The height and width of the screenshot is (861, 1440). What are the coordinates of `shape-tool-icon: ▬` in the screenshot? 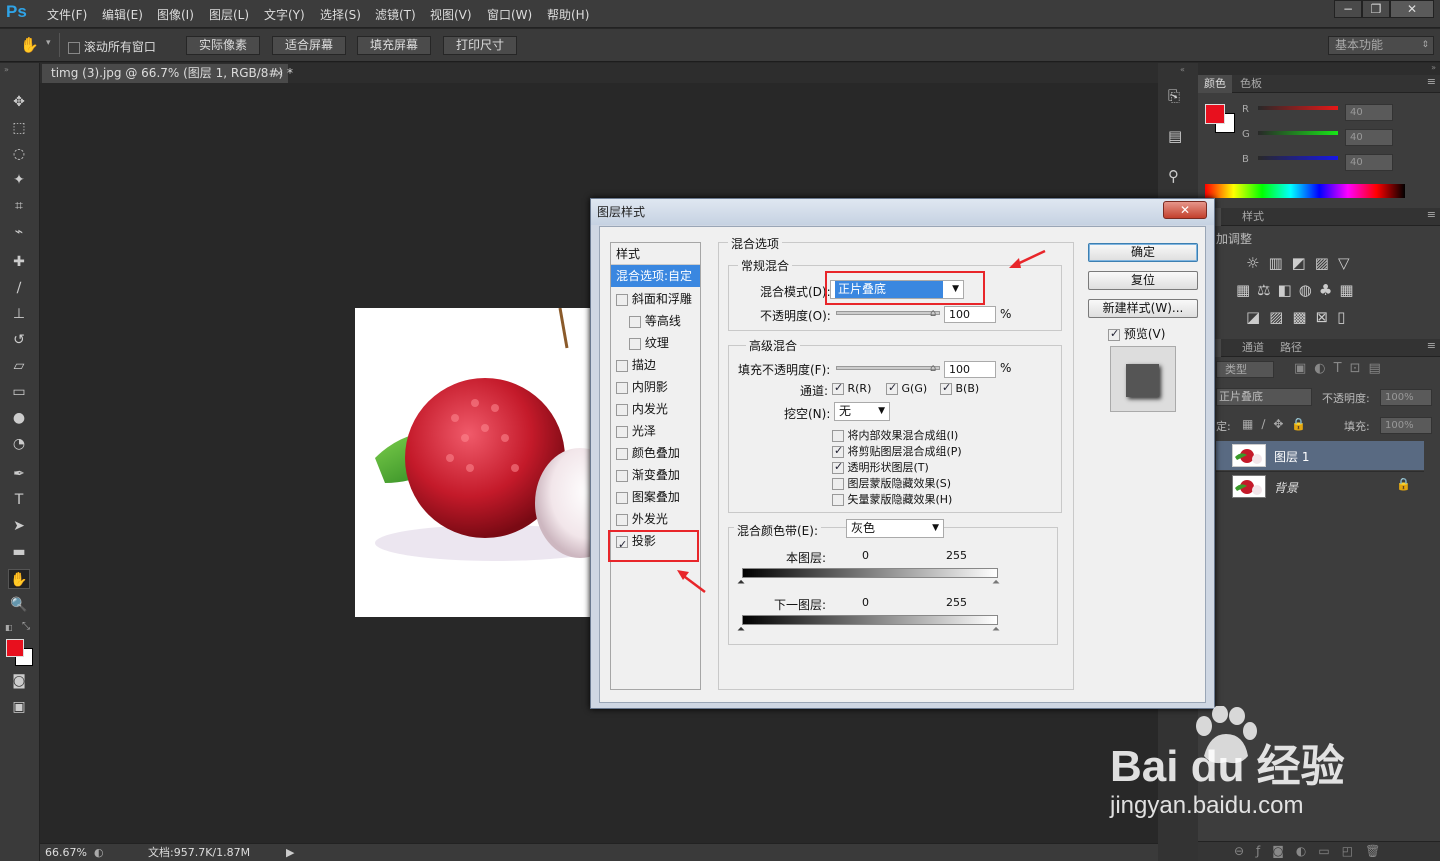 It's located at (19, 552).